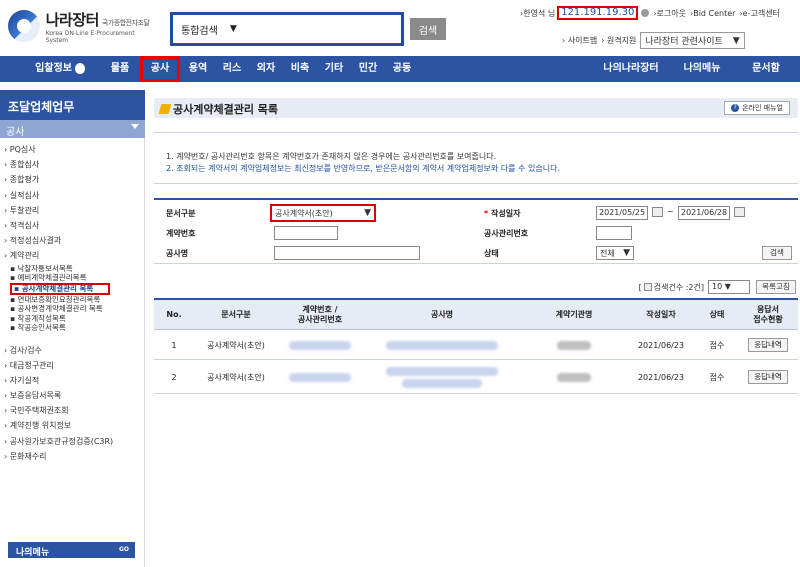 Image resolution: width=800 pixels, height=567 pixels. Describe the element at coordinates (622, 213) in the screenshot. I see `date-from-input: 2021/05/25` at that location.